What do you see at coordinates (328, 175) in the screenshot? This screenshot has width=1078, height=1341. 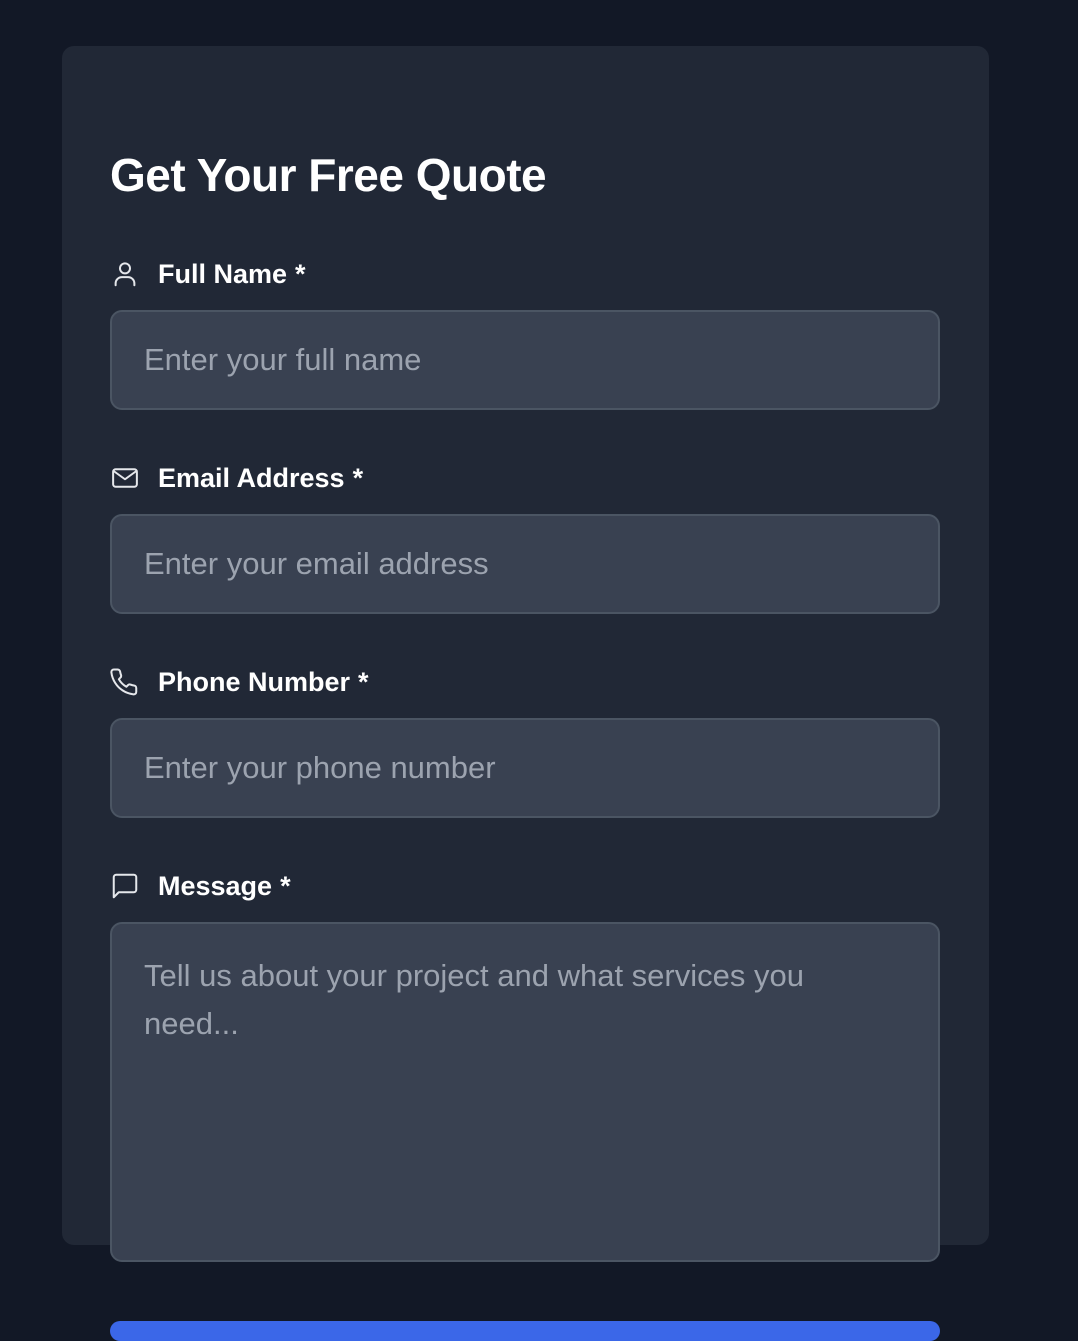 I see `form-title: Get Your Free Quote` at bounding box center [328, 175].